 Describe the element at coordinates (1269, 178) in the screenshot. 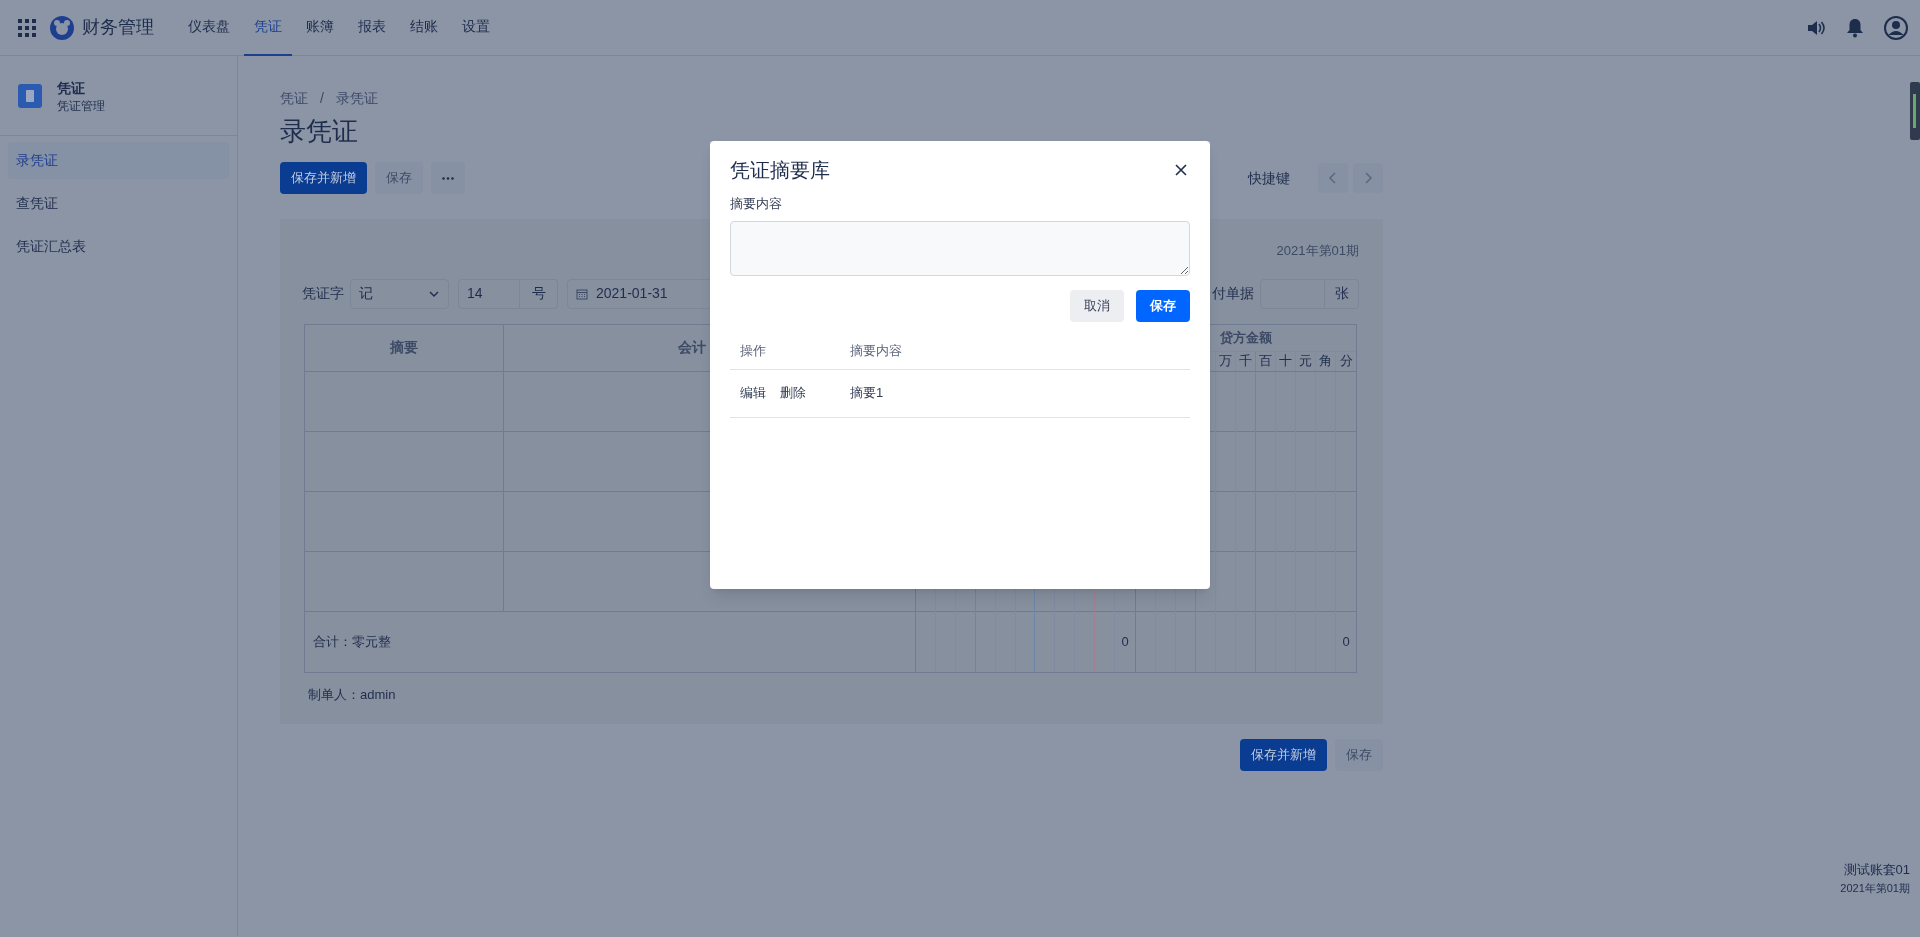

I see `shortcut-link: 快捷键` at that location.